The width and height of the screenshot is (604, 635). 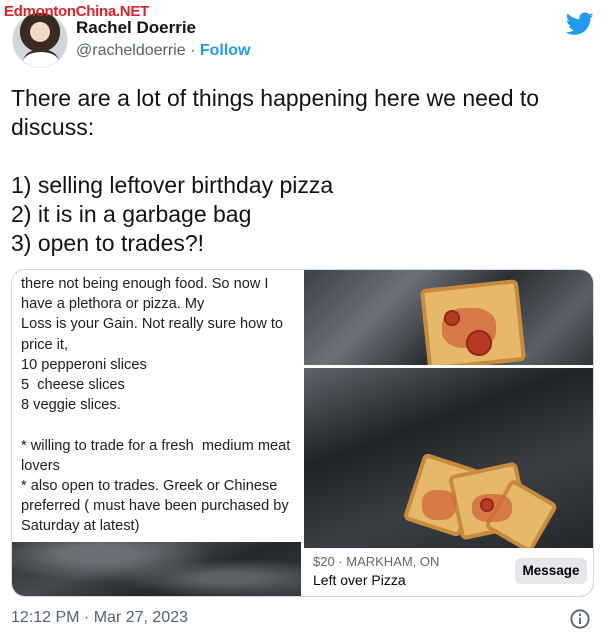 I want to click on pizza-photo-top, so click(x=448, y=317).